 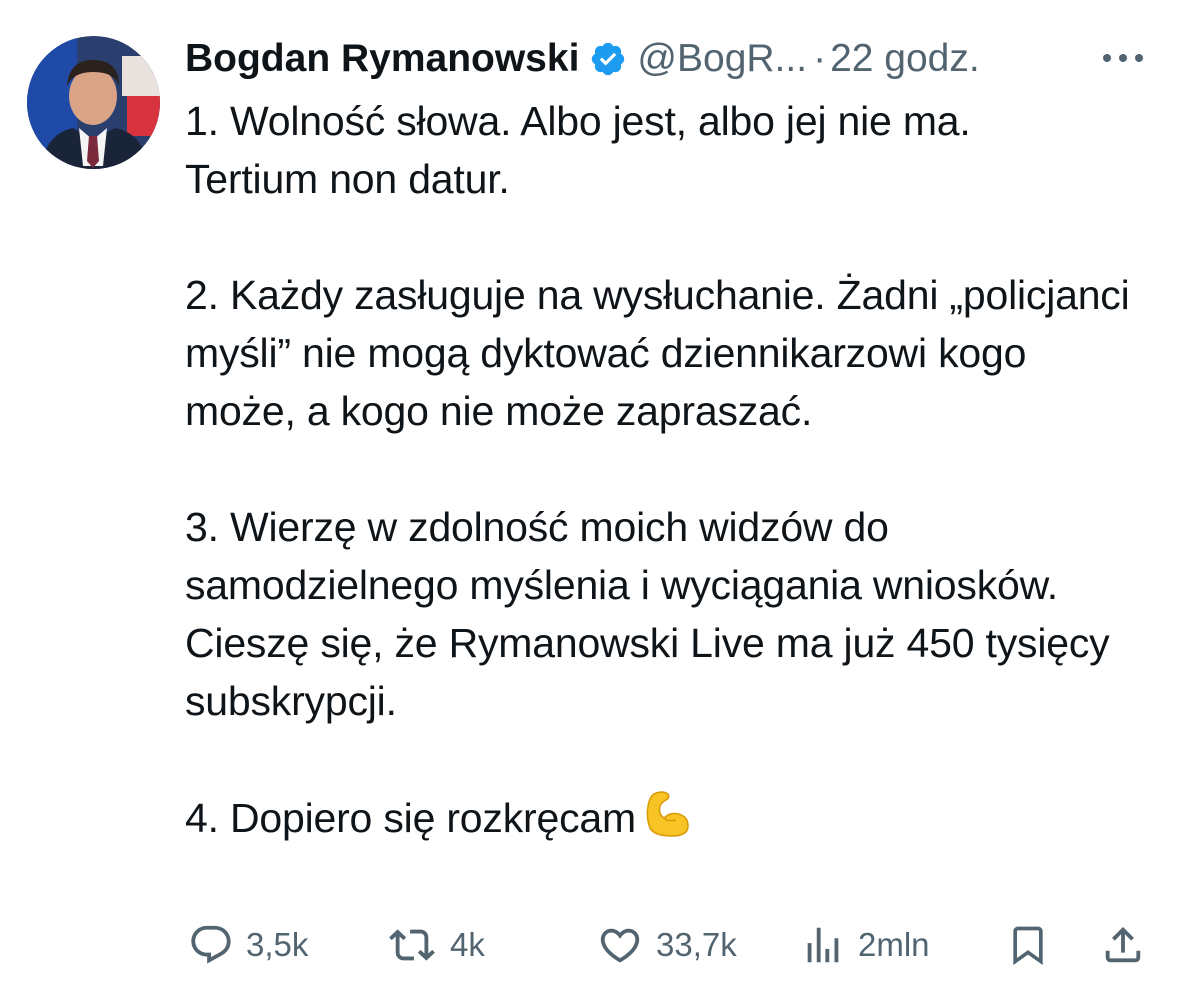 I want to click on bookmark-button, so click(x=1028, y=945).